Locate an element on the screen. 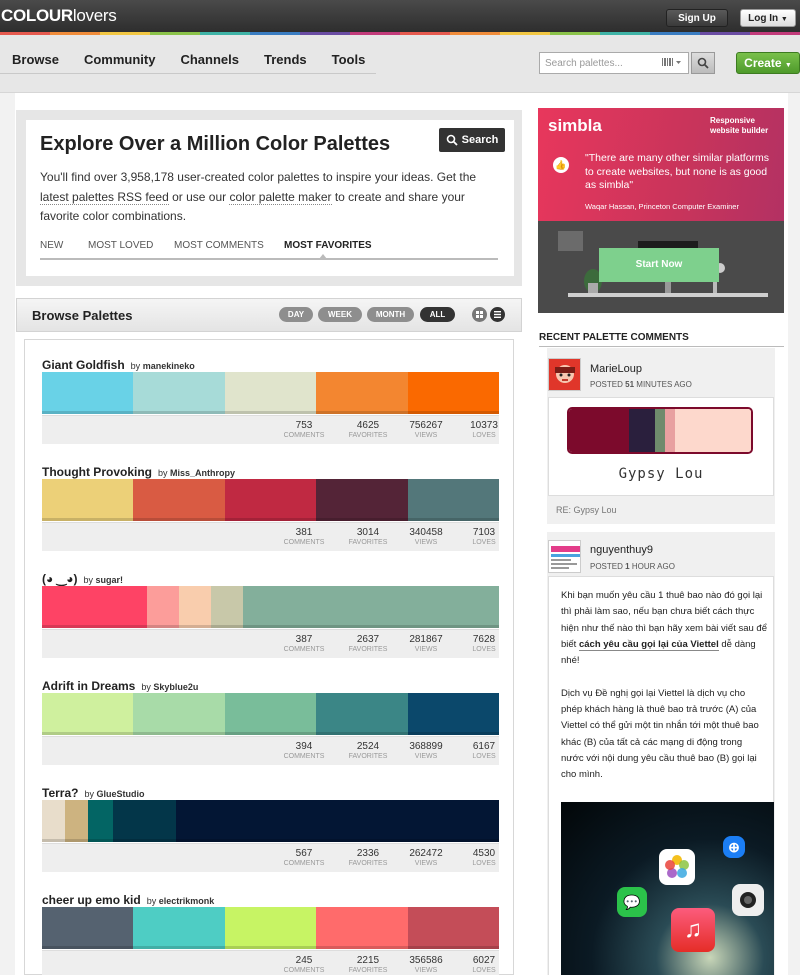  filter-month: MONTH is located at coordinates (390, 314).